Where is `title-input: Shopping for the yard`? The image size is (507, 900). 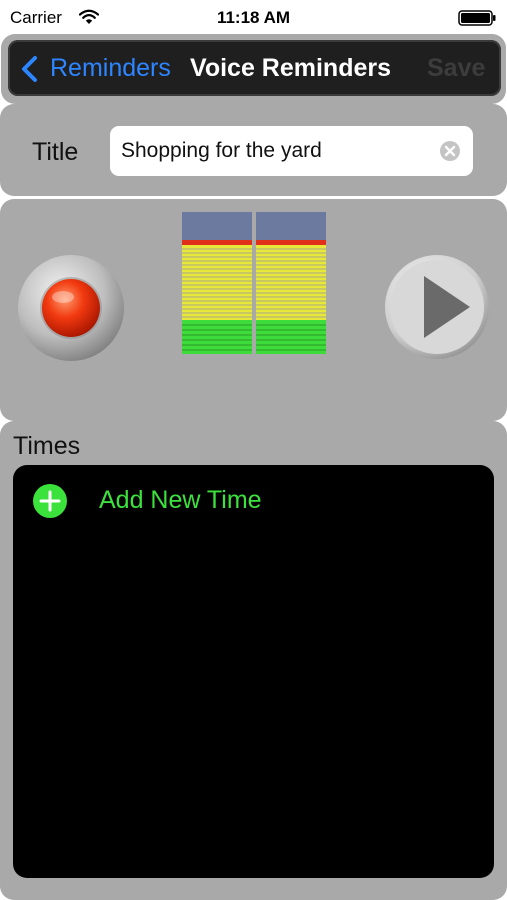 title-input: Shopping for the yard is located at coordinates (291, 151).